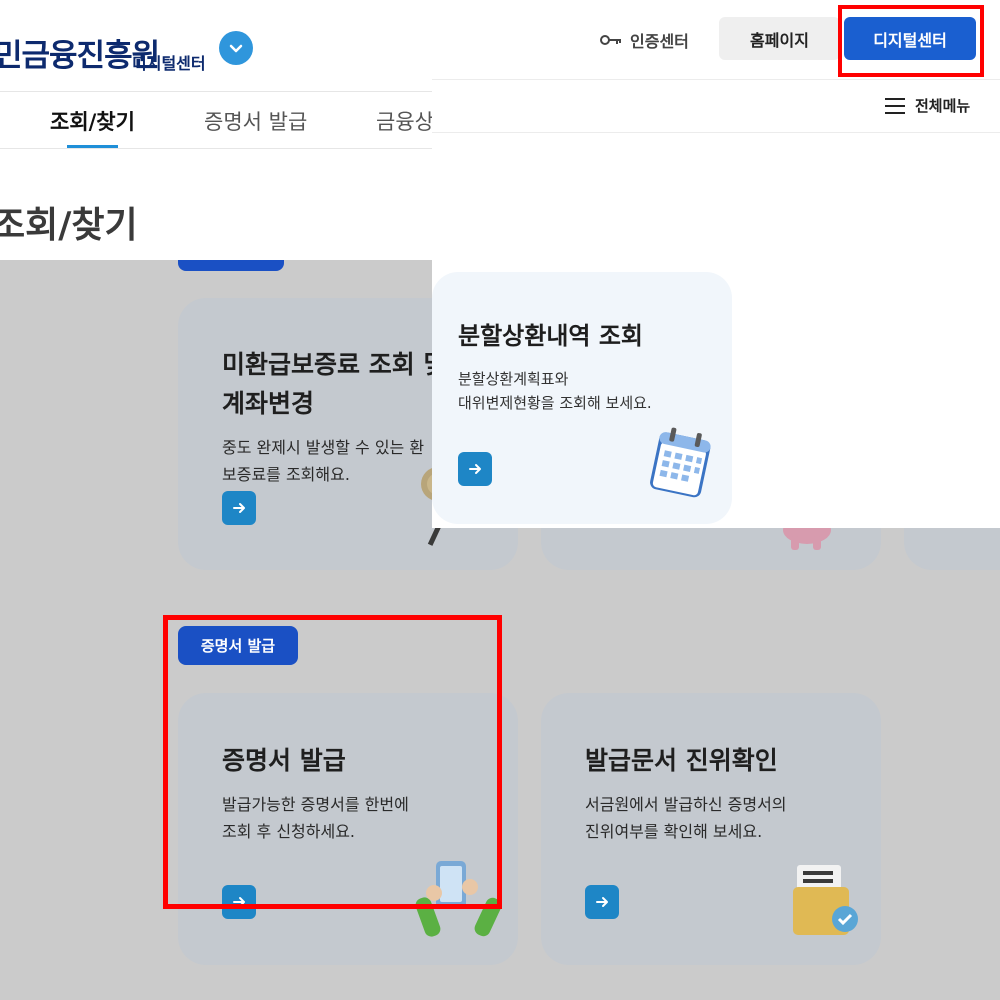  Describe the element at coordinates (674, 831) in the screenshot. I see `card-desc-line2: 진위여부를 확인해 보세요.` at that location.